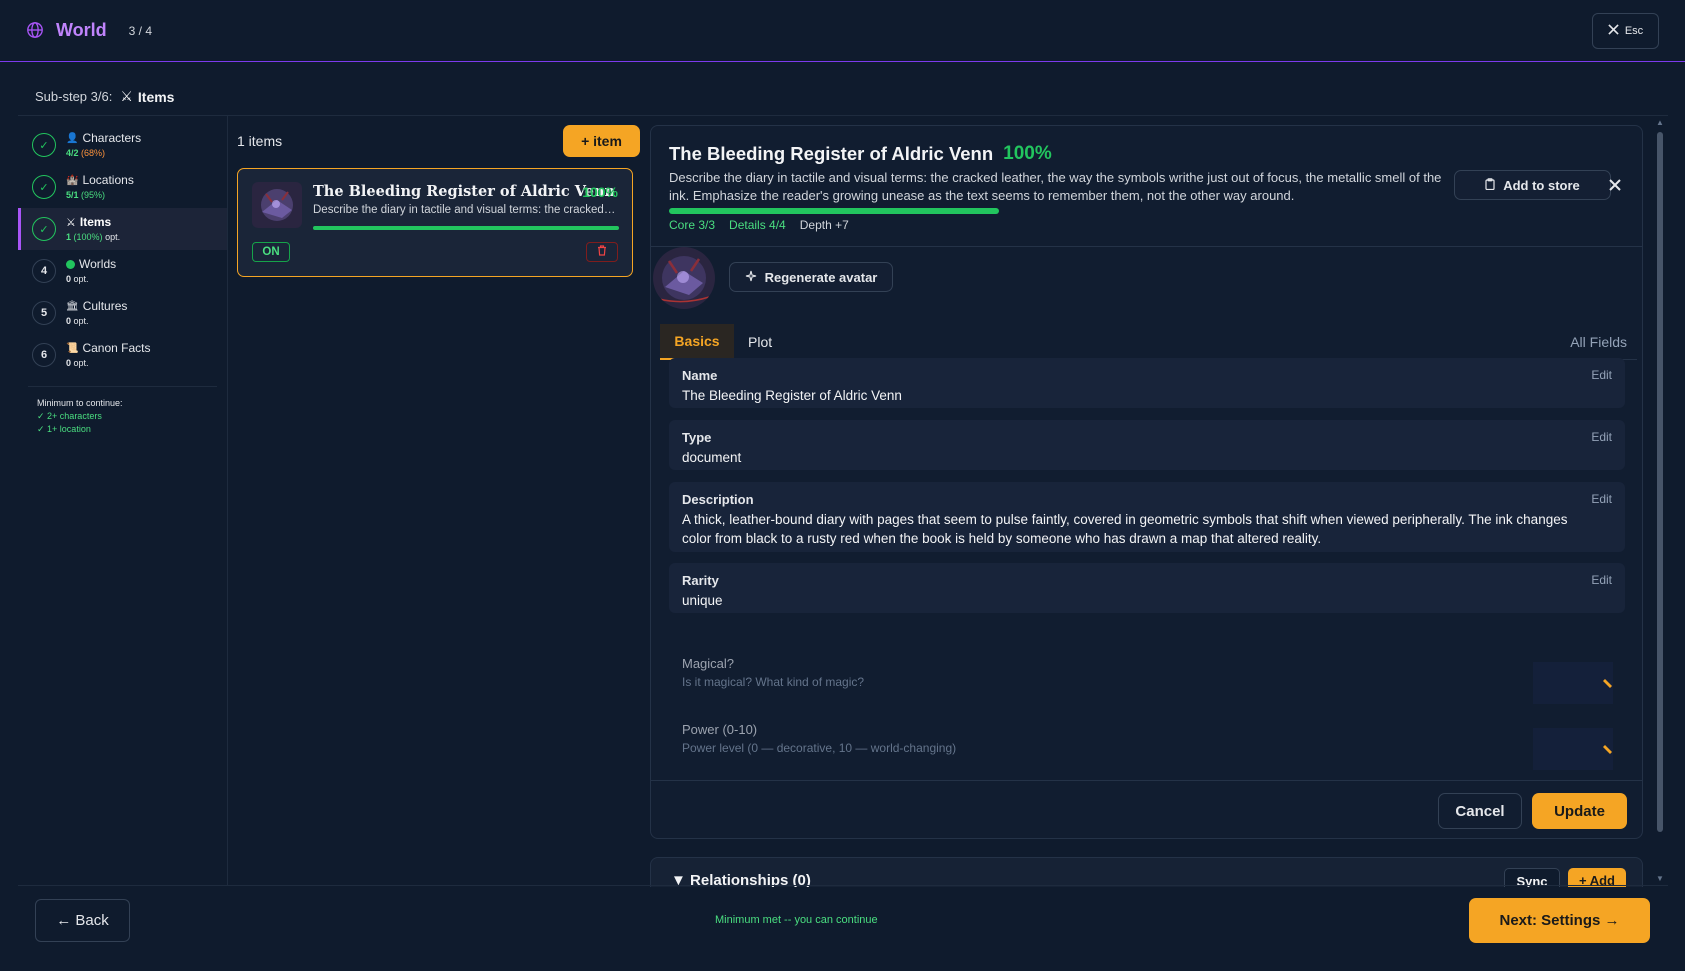 Image resolution: width=1685 pixels, height=971 pixels. I want to click on field-value: unique, so click(702, 600).